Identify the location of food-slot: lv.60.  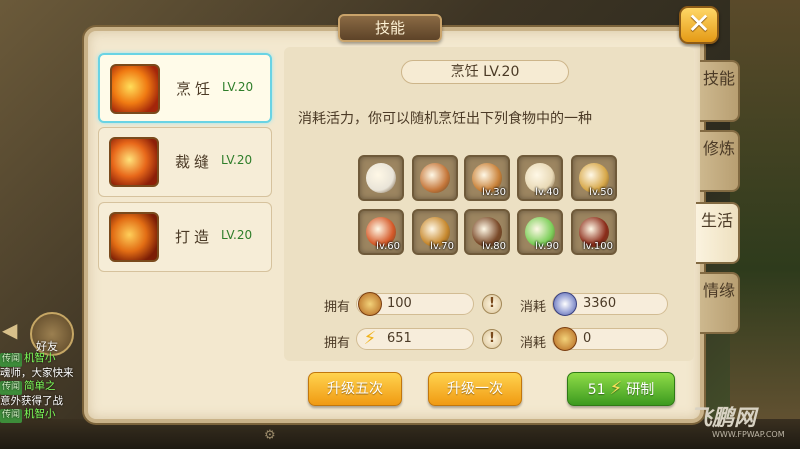
(381, 232).